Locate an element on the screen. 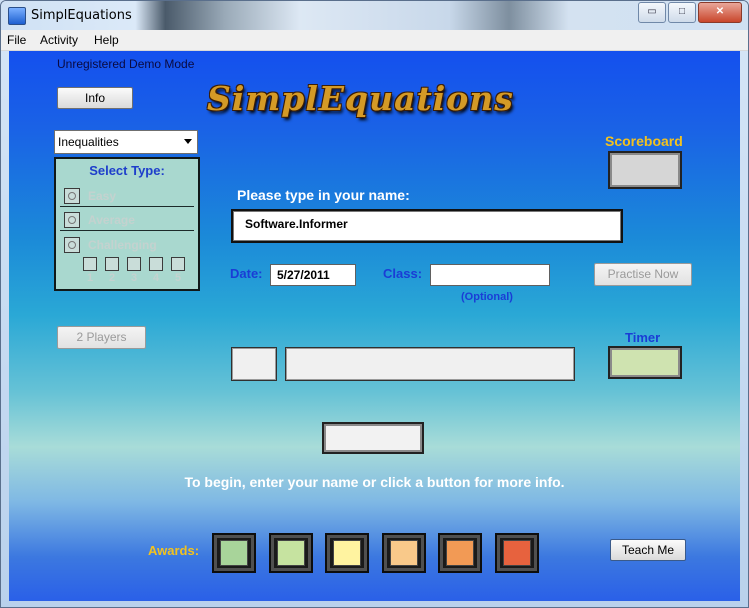  two-players-button: 2 Players is located at coordinates (101, 337).